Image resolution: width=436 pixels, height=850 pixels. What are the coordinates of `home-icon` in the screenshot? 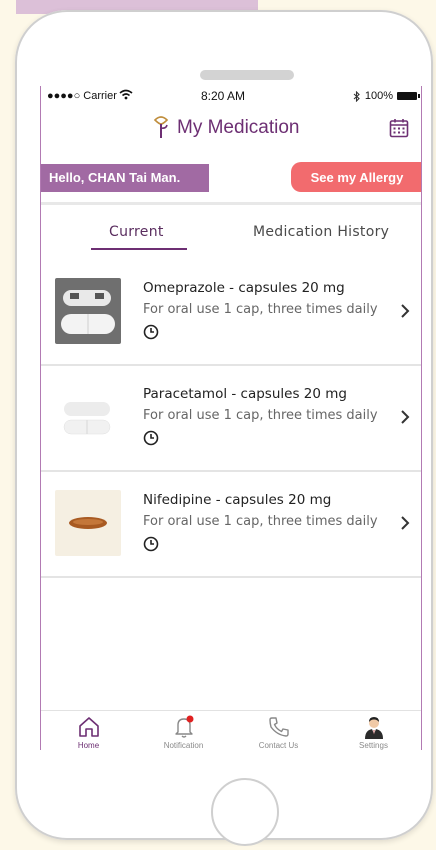 It's located at (88, 727).